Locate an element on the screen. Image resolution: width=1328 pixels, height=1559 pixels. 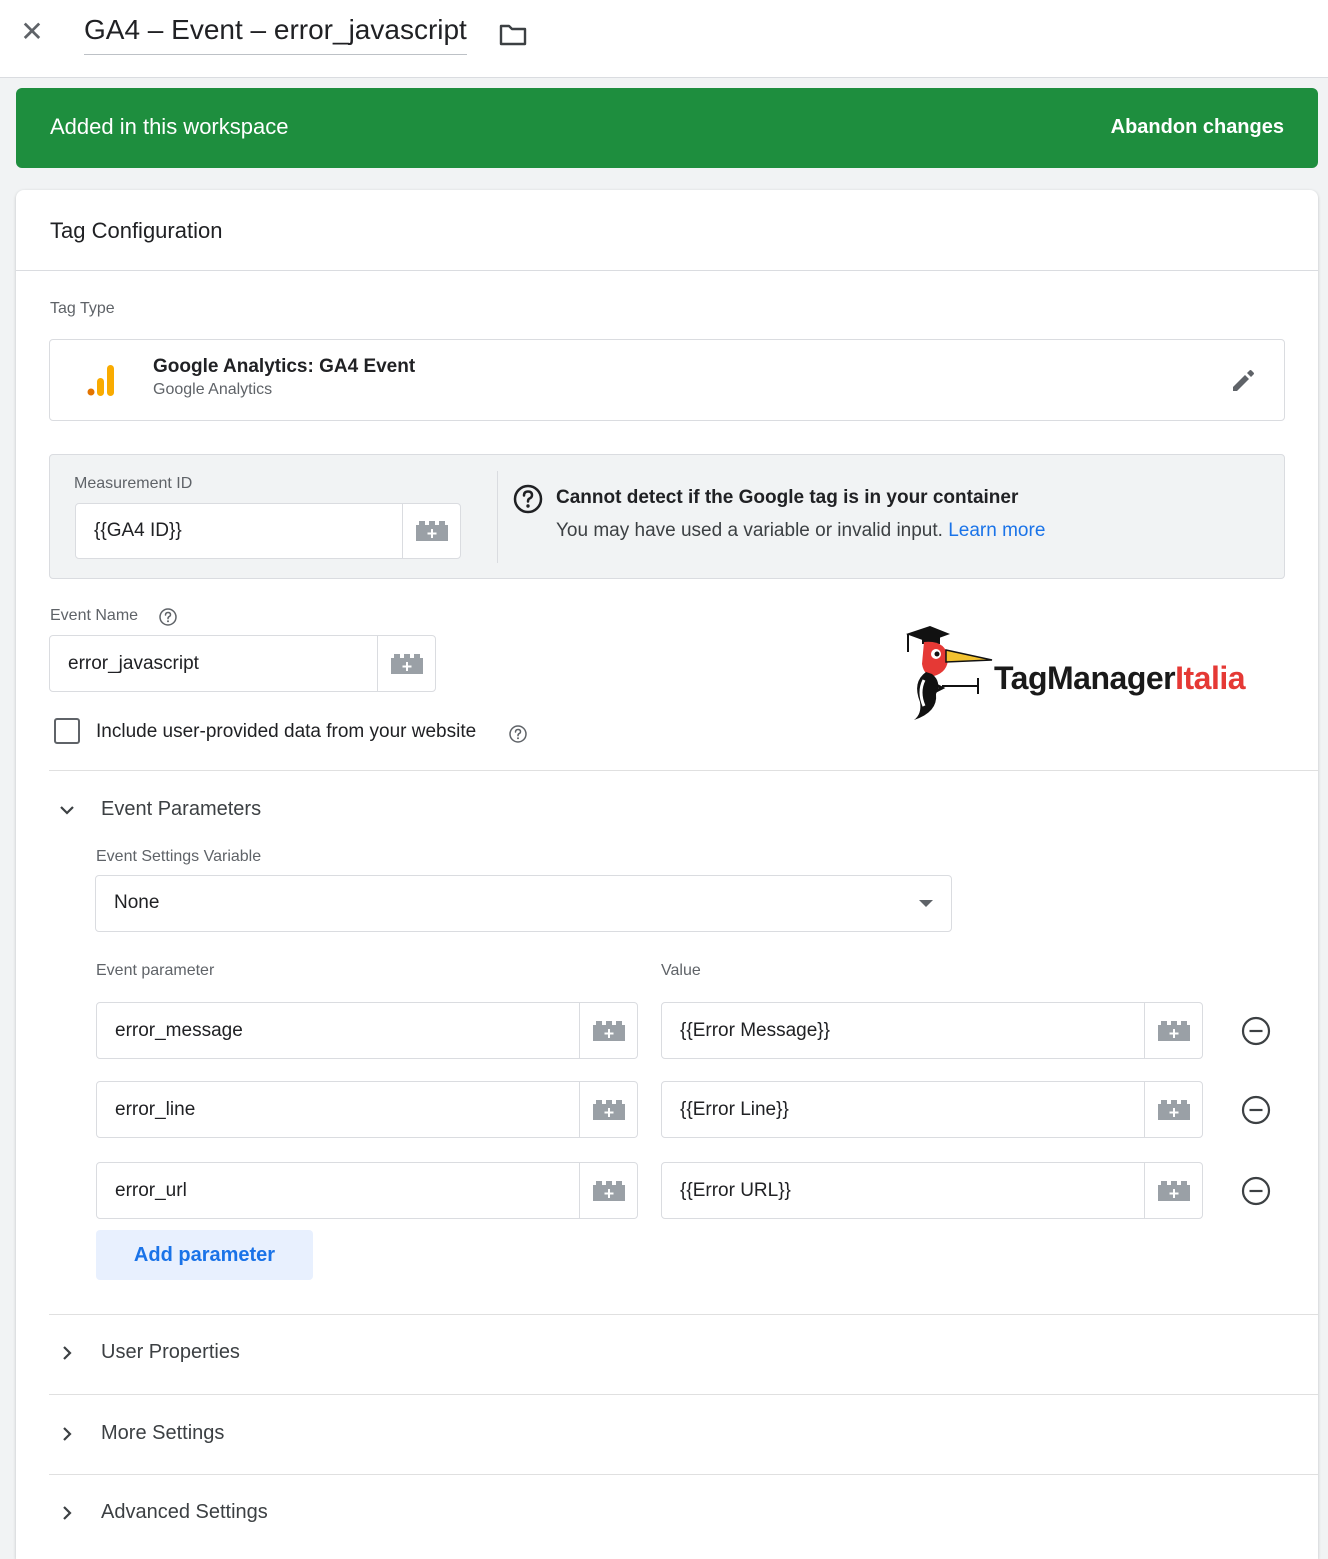
folder-icon is located at coordinates (513, 35).